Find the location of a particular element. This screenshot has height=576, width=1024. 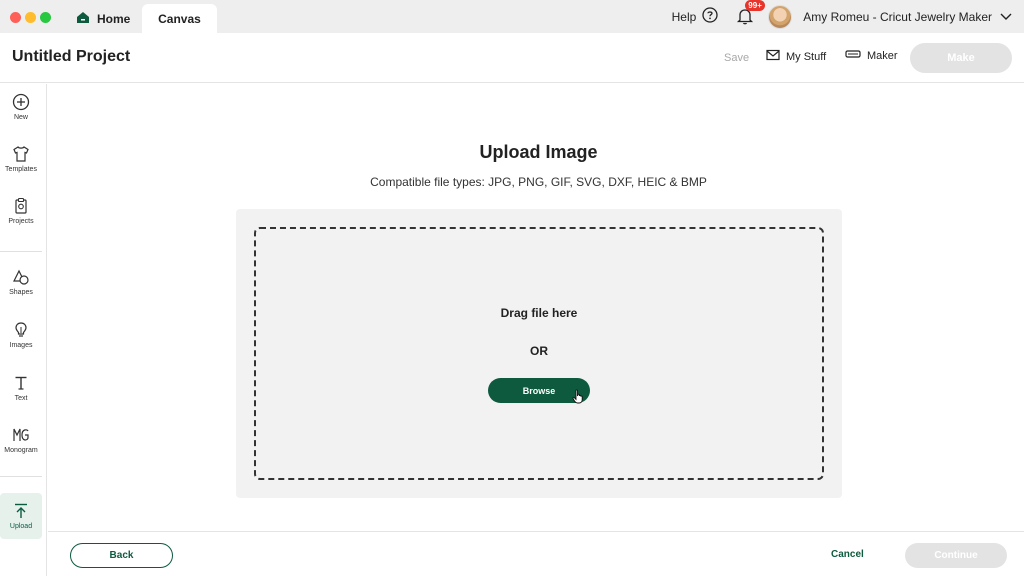

sidebar-item-label: Projects is located at coordinates (21, 221).